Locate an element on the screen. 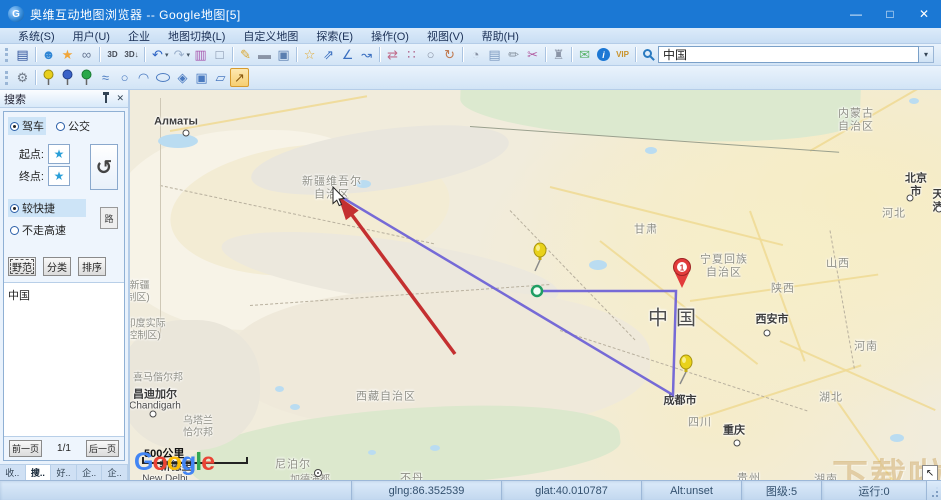  pushpin-blue-icon is located at coordinates (67, 77).